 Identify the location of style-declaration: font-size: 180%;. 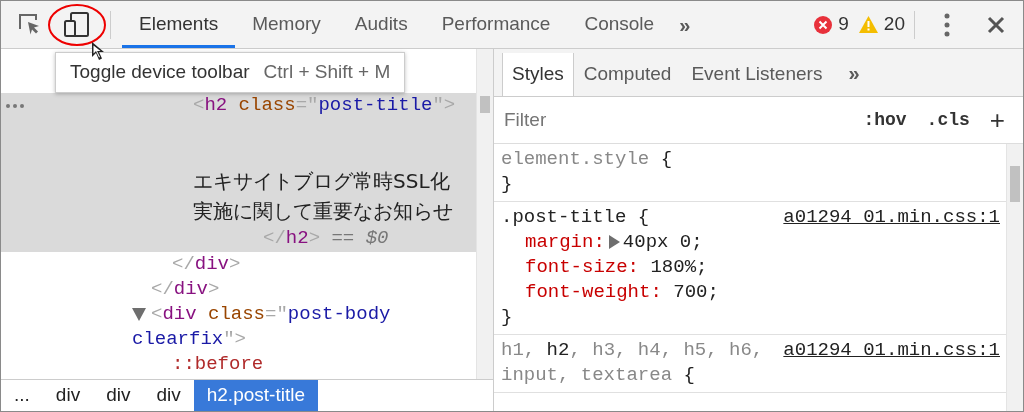
(750, 267).